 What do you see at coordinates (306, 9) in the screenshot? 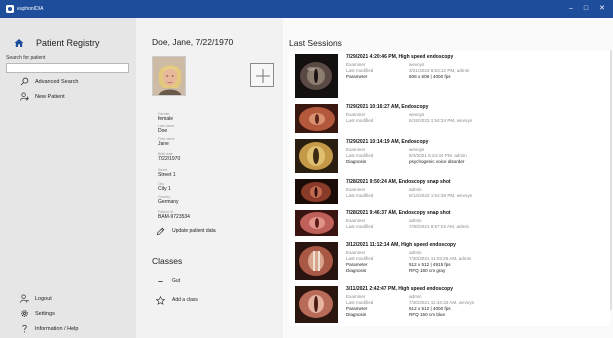
I see `title-bar: euphonIDIA – □ ✕` at bounding box center [306, 9].